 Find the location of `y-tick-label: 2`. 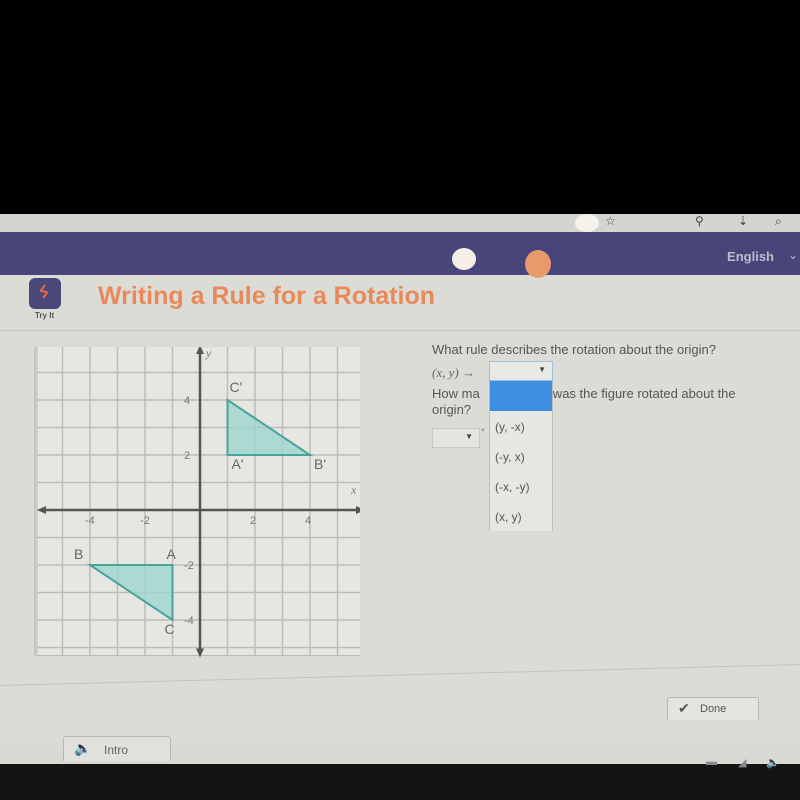

y-tick-label: 2 is located at coordinates (187, 456).